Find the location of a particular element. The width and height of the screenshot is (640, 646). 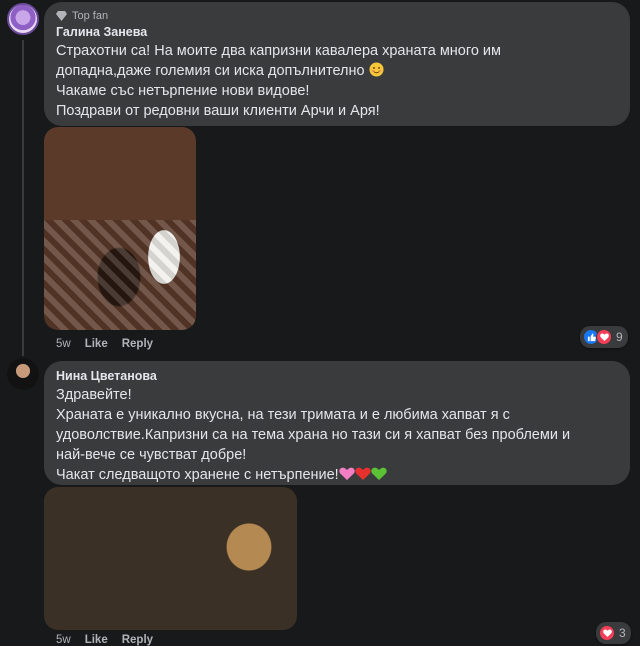

reaction-summary: 9 is located at coordinates (604, 337).